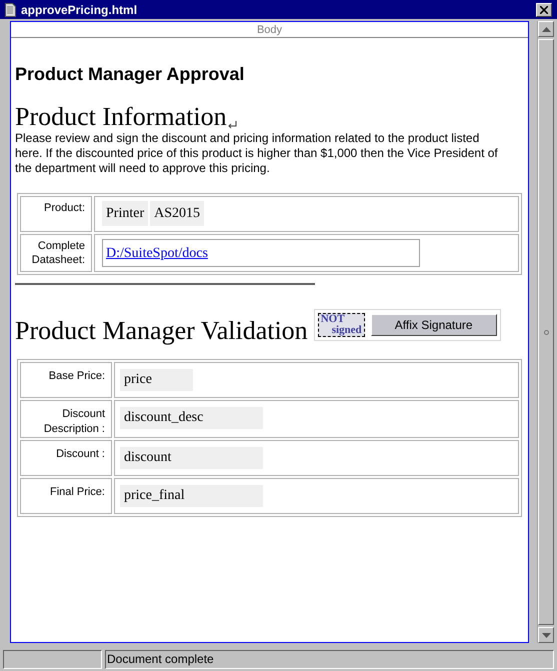  I want to click on field-label: Product:, so click(56, 214).